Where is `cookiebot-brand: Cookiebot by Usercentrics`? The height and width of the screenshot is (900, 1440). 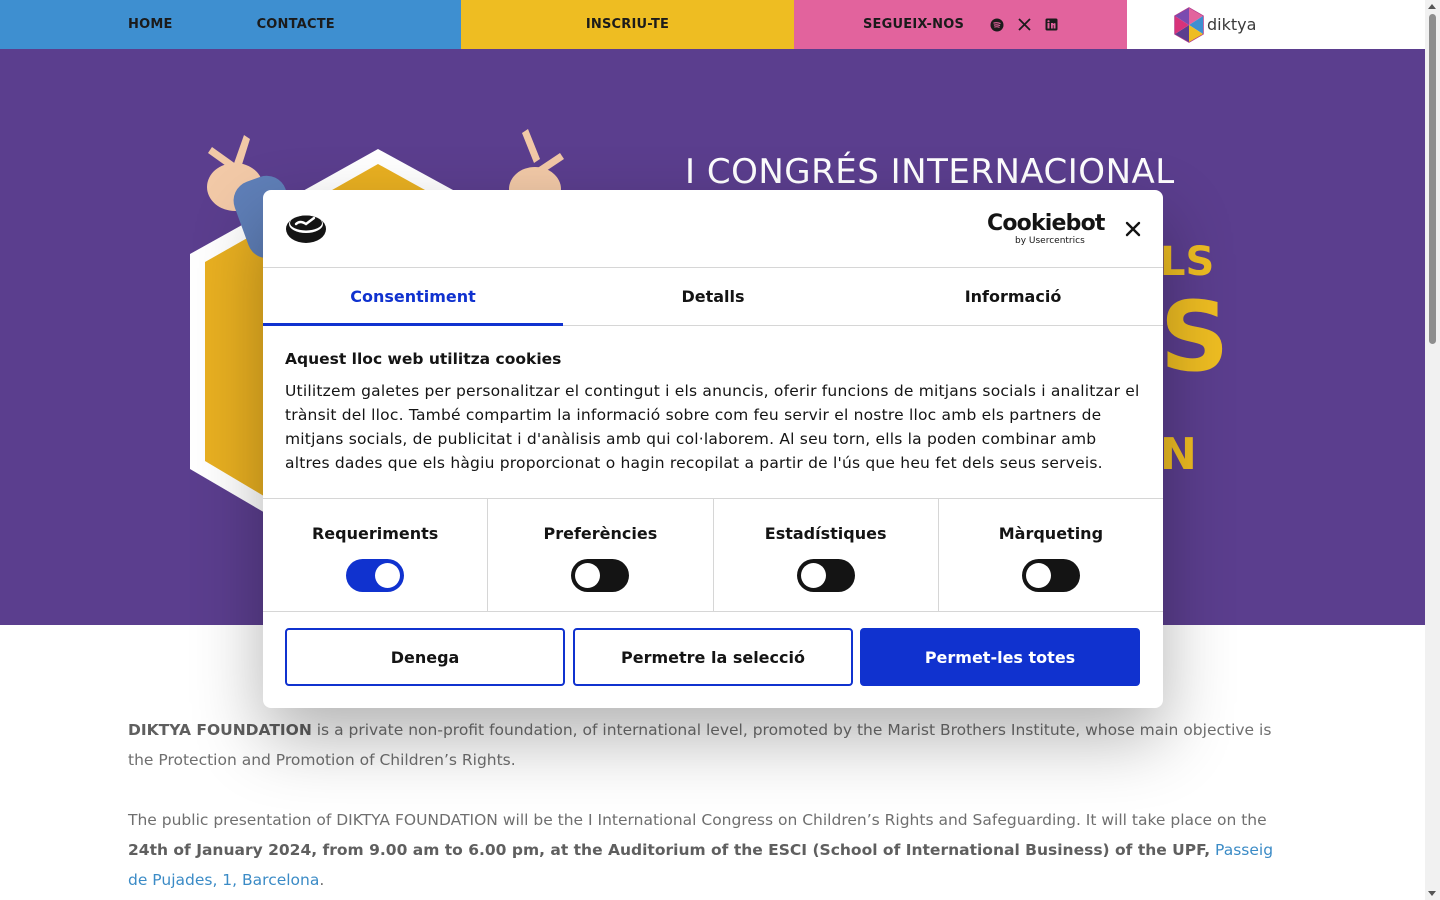 cookiebot-brand: Cookiebot by Usercentrics is located at coordinates (1046, 229).